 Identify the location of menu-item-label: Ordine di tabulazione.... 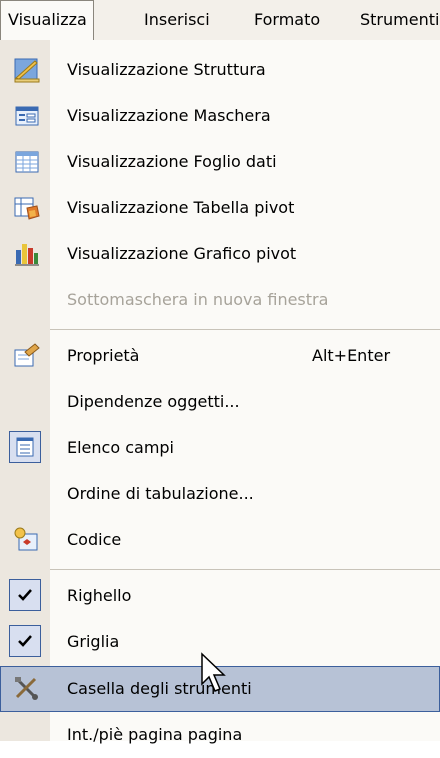
(160, 493).